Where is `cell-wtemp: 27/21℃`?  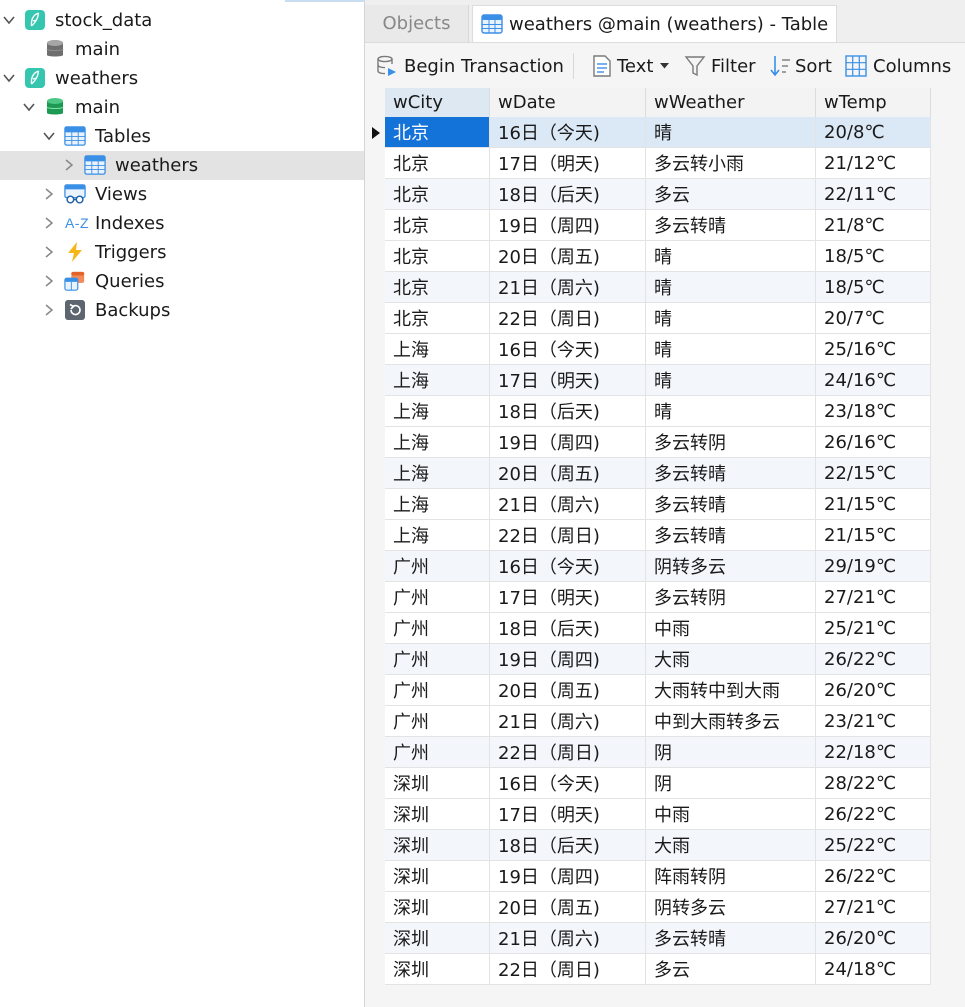
cell-wtemp: 27/21℃ is located at coordinates (873, 597).